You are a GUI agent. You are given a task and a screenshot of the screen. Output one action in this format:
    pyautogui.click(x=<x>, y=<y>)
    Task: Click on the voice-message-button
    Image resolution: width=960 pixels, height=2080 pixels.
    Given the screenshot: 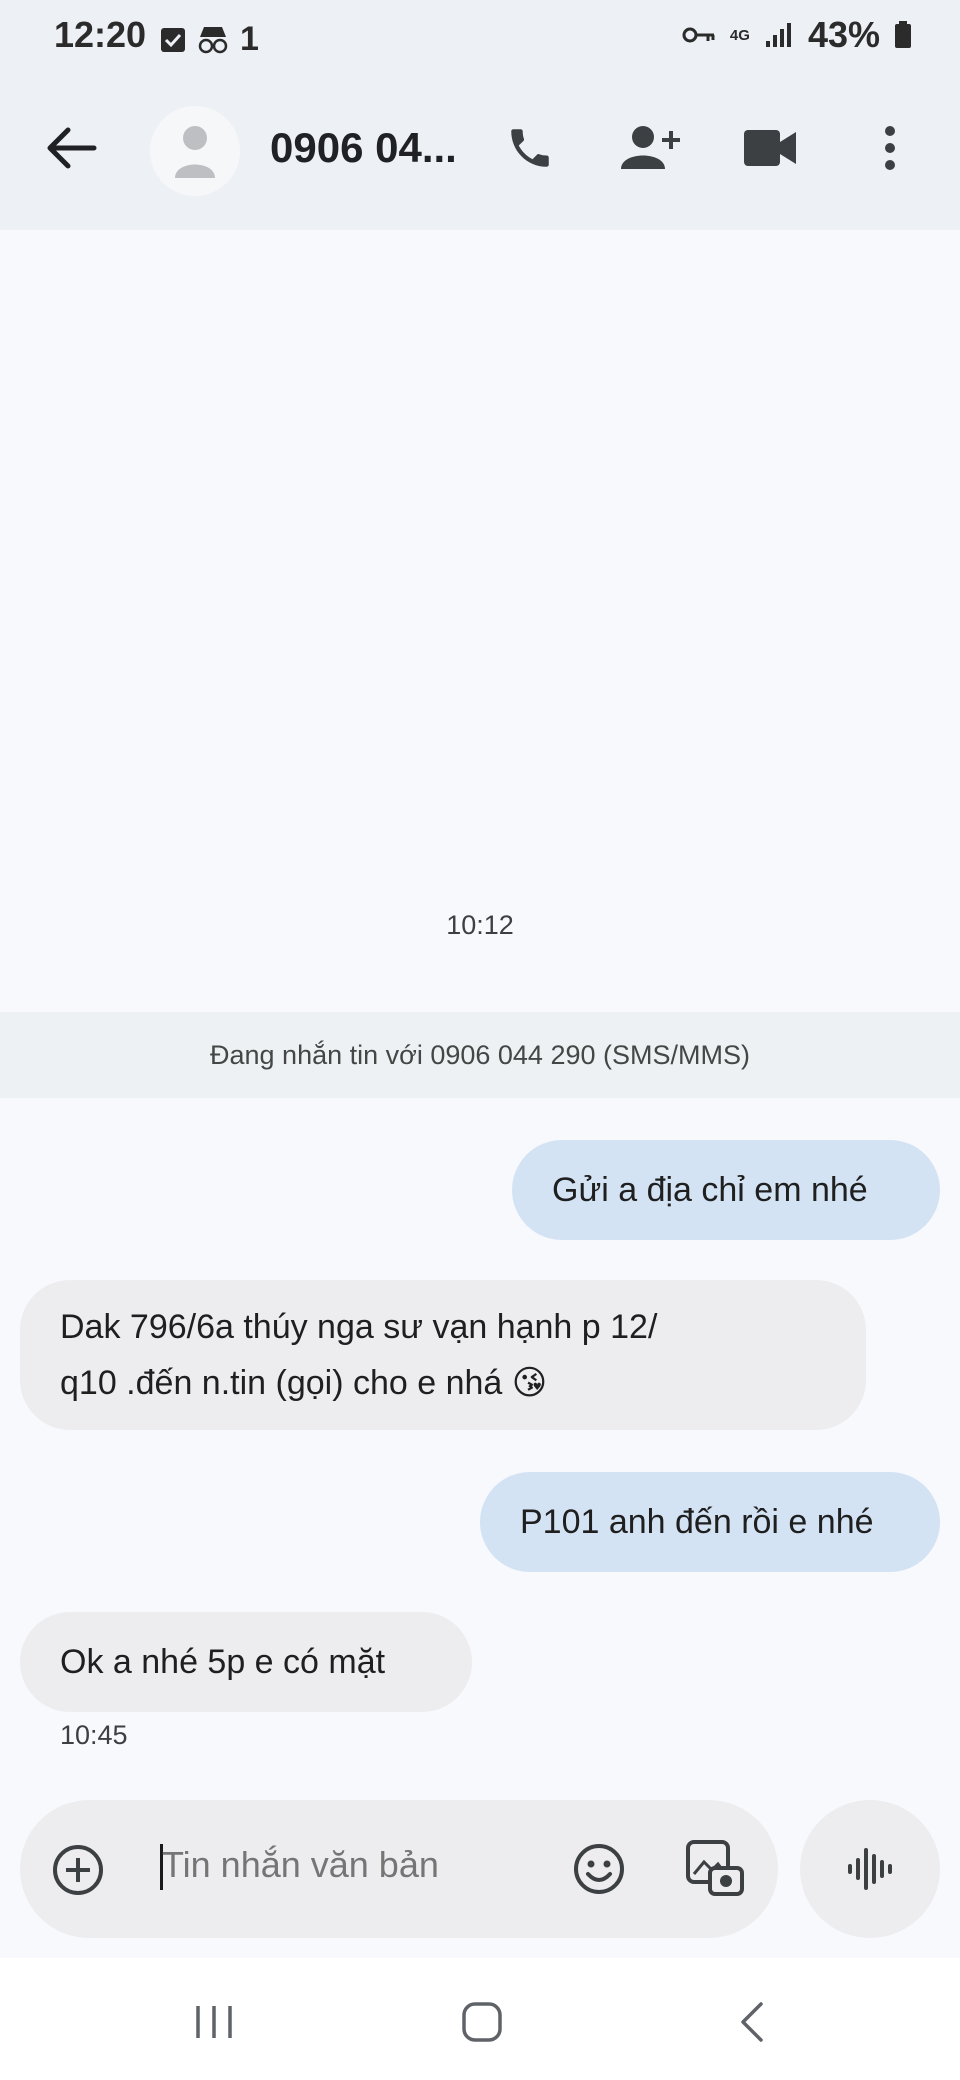 What is the action you would take?
    pyautogui.click(x=870, y=1869)
    